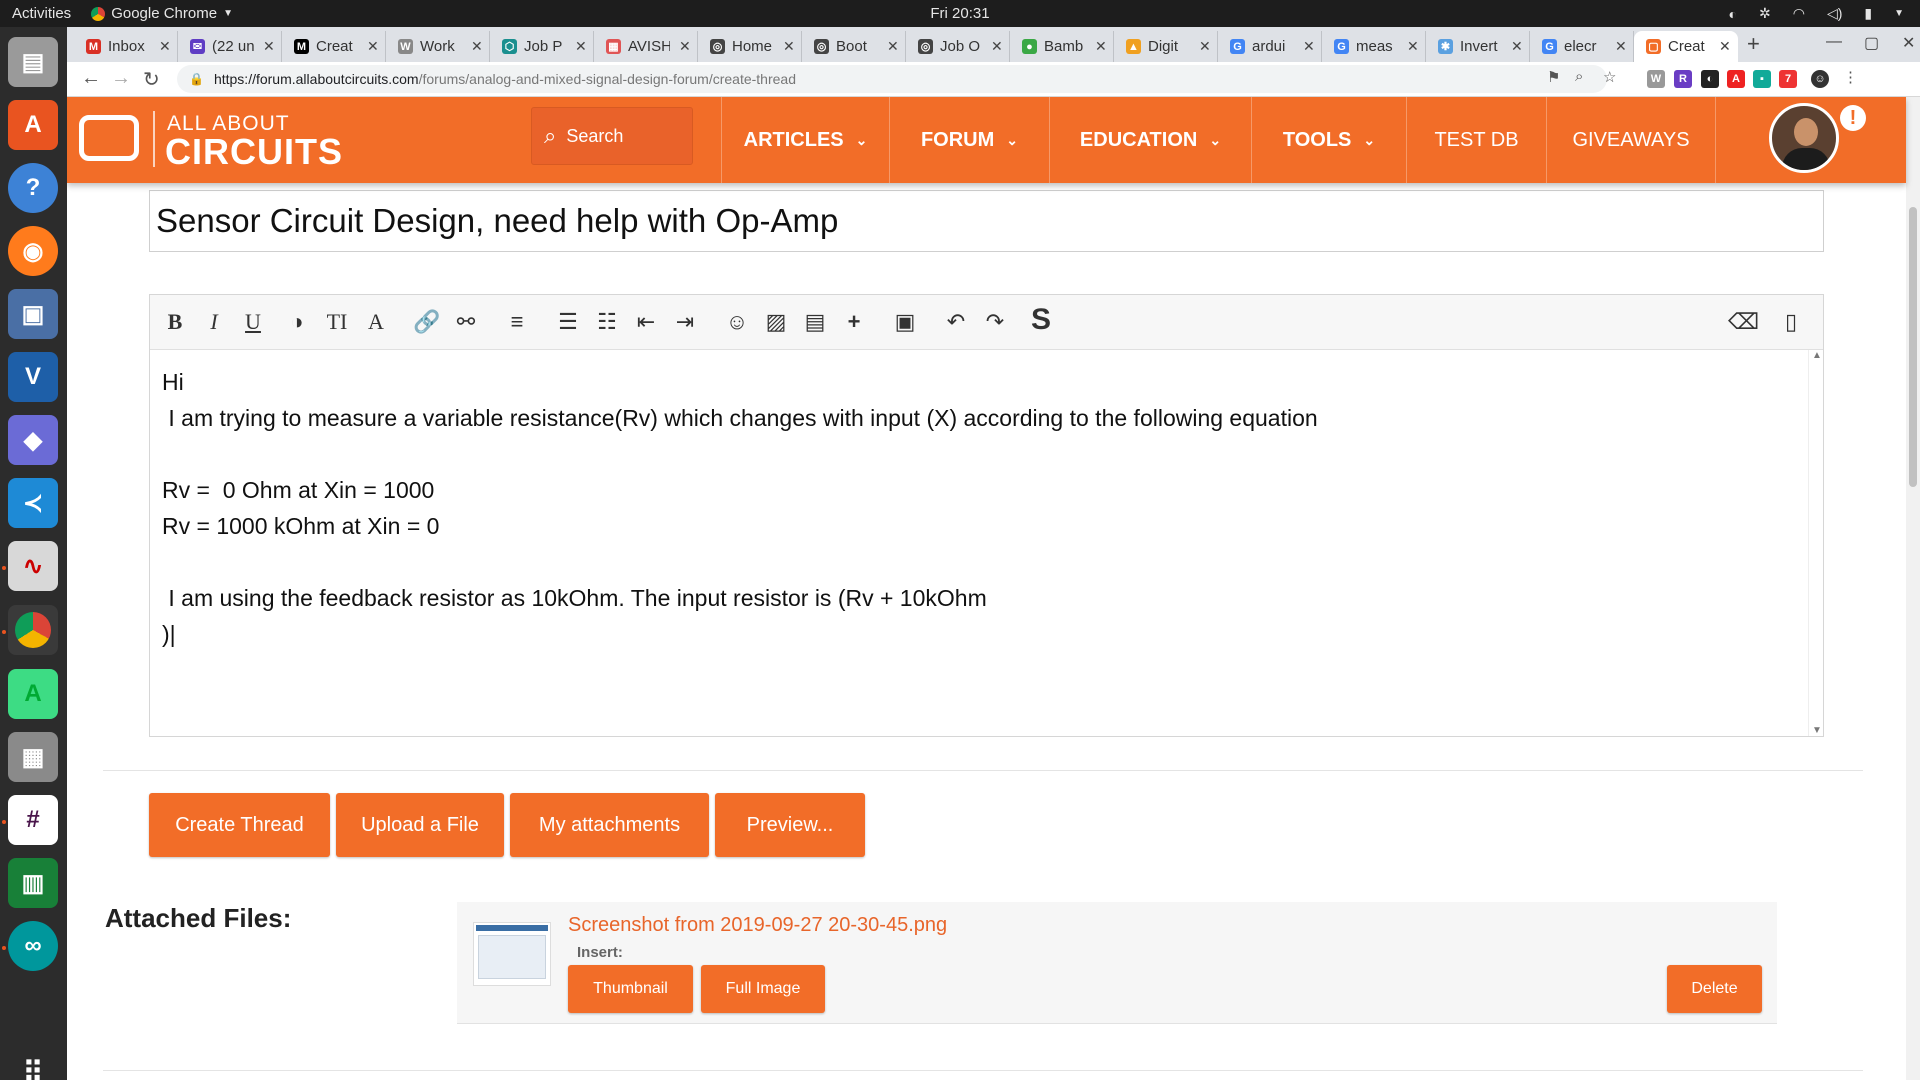 This screenshot has height=1080, width=1920. Describe the element at coordinates (1791, 322) in the screenshot. I see `bbcode-toggle-icon: ▯` at that location.